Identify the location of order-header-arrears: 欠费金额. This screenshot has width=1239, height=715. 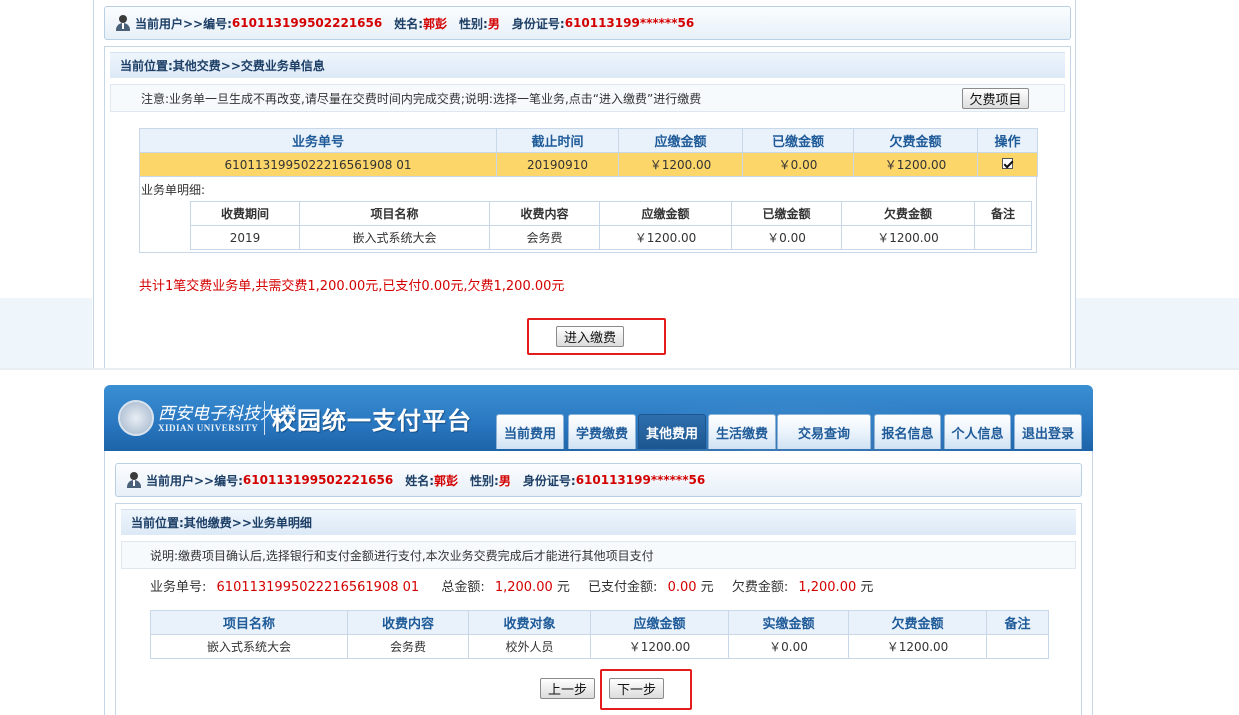
(915, 140).